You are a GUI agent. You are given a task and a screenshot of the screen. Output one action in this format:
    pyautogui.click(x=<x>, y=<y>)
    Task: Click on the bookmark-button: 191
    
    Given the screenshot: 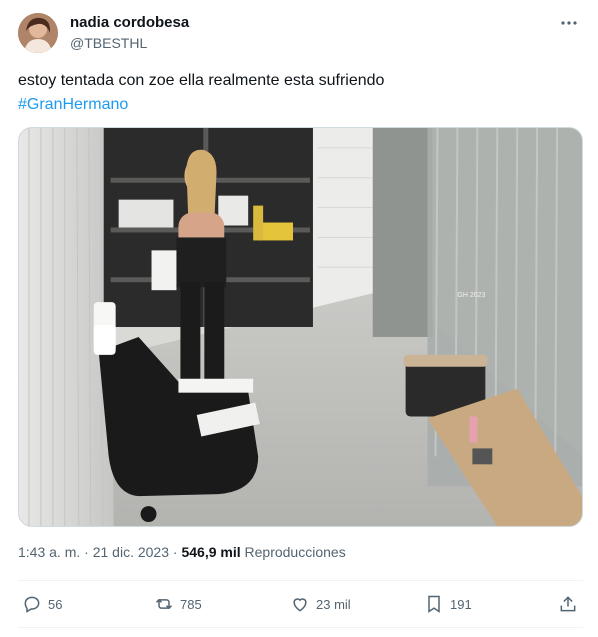 What is the action you would take?
    pyautogui.click(x=448, y=604)
    